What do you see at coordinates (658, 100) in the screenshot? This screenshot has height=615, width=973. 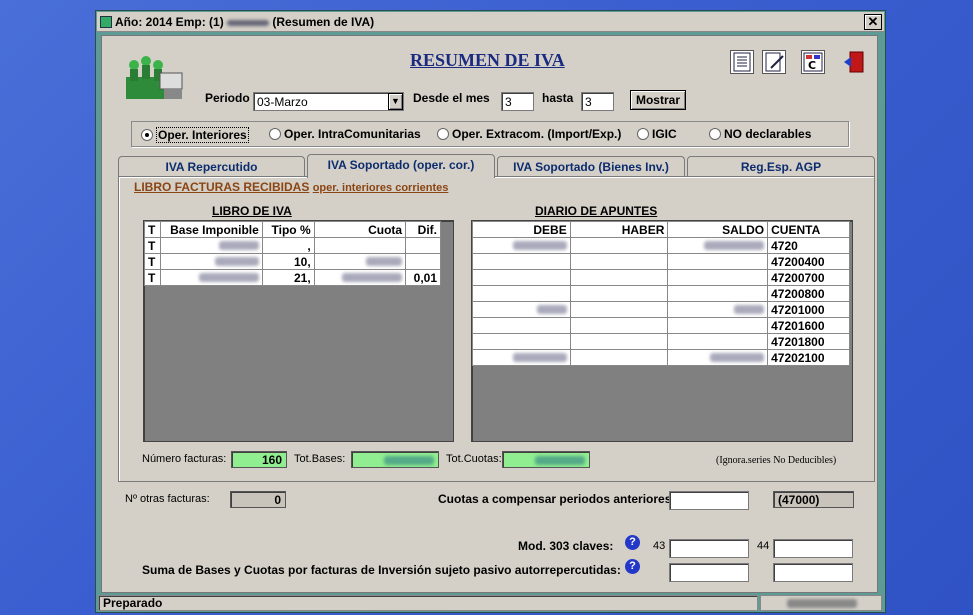 I see `mostrar-button: Mostrar` at bounding box center [658, 100].